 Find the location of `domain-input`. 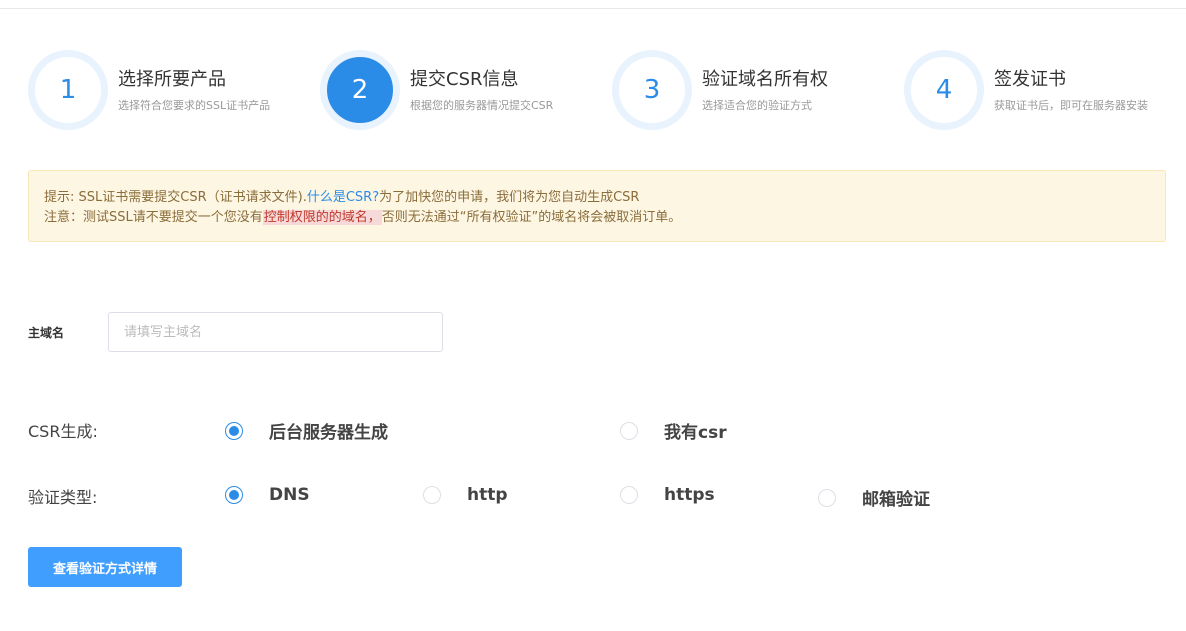

domain-input is located at coordinates (275, 332).